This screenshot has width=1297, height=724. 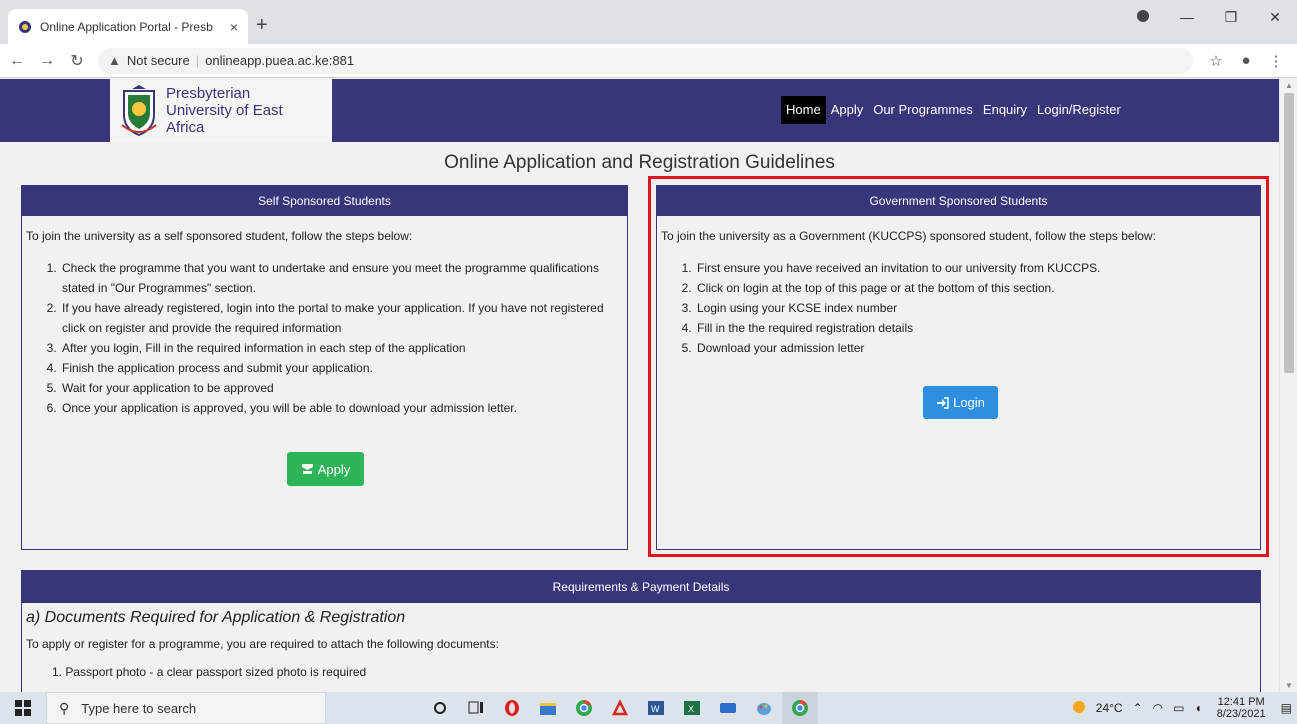 I want to click on bookmark-star-icon: ☆, so click(x=1216, y=61).